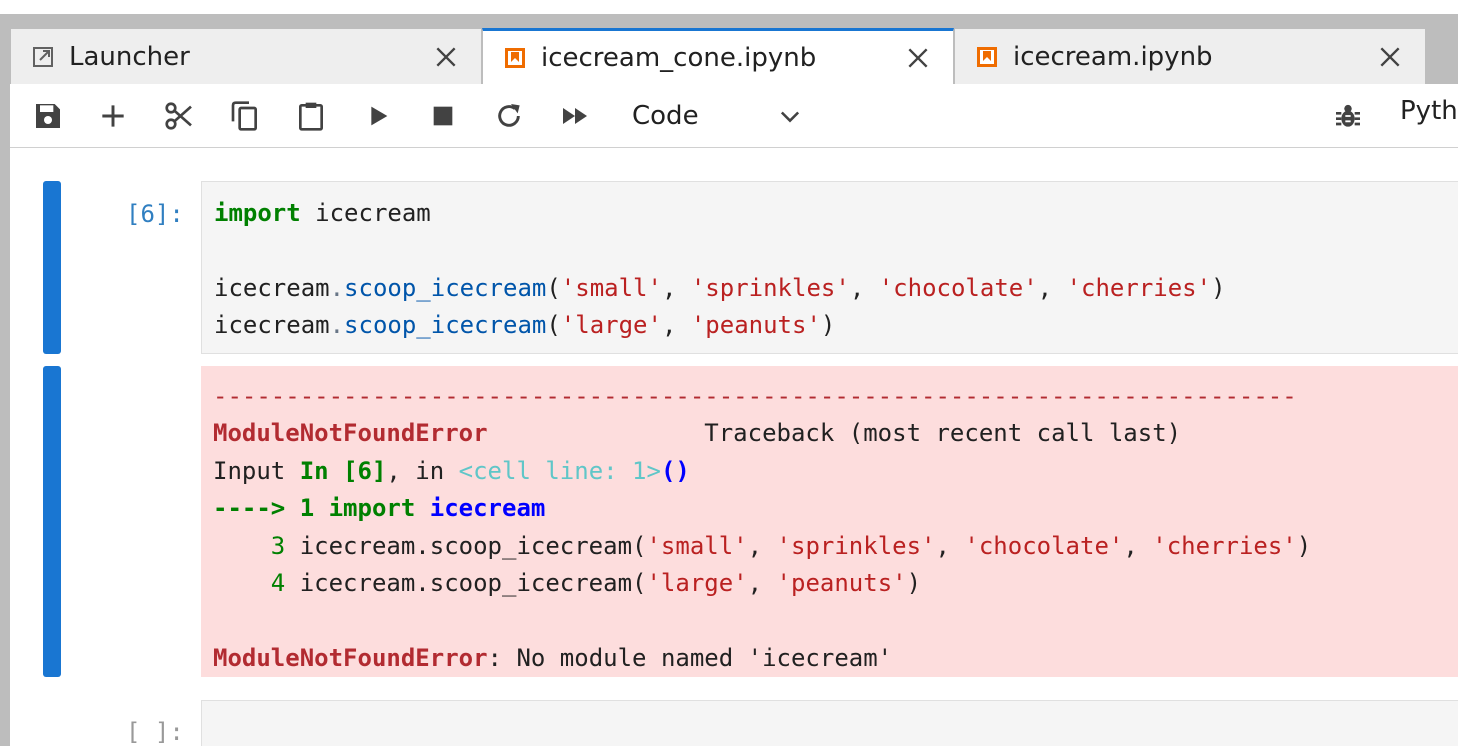 The height and width of the screenshot is (746, 1458). I want to click on output-collapser, so click(52, 521).